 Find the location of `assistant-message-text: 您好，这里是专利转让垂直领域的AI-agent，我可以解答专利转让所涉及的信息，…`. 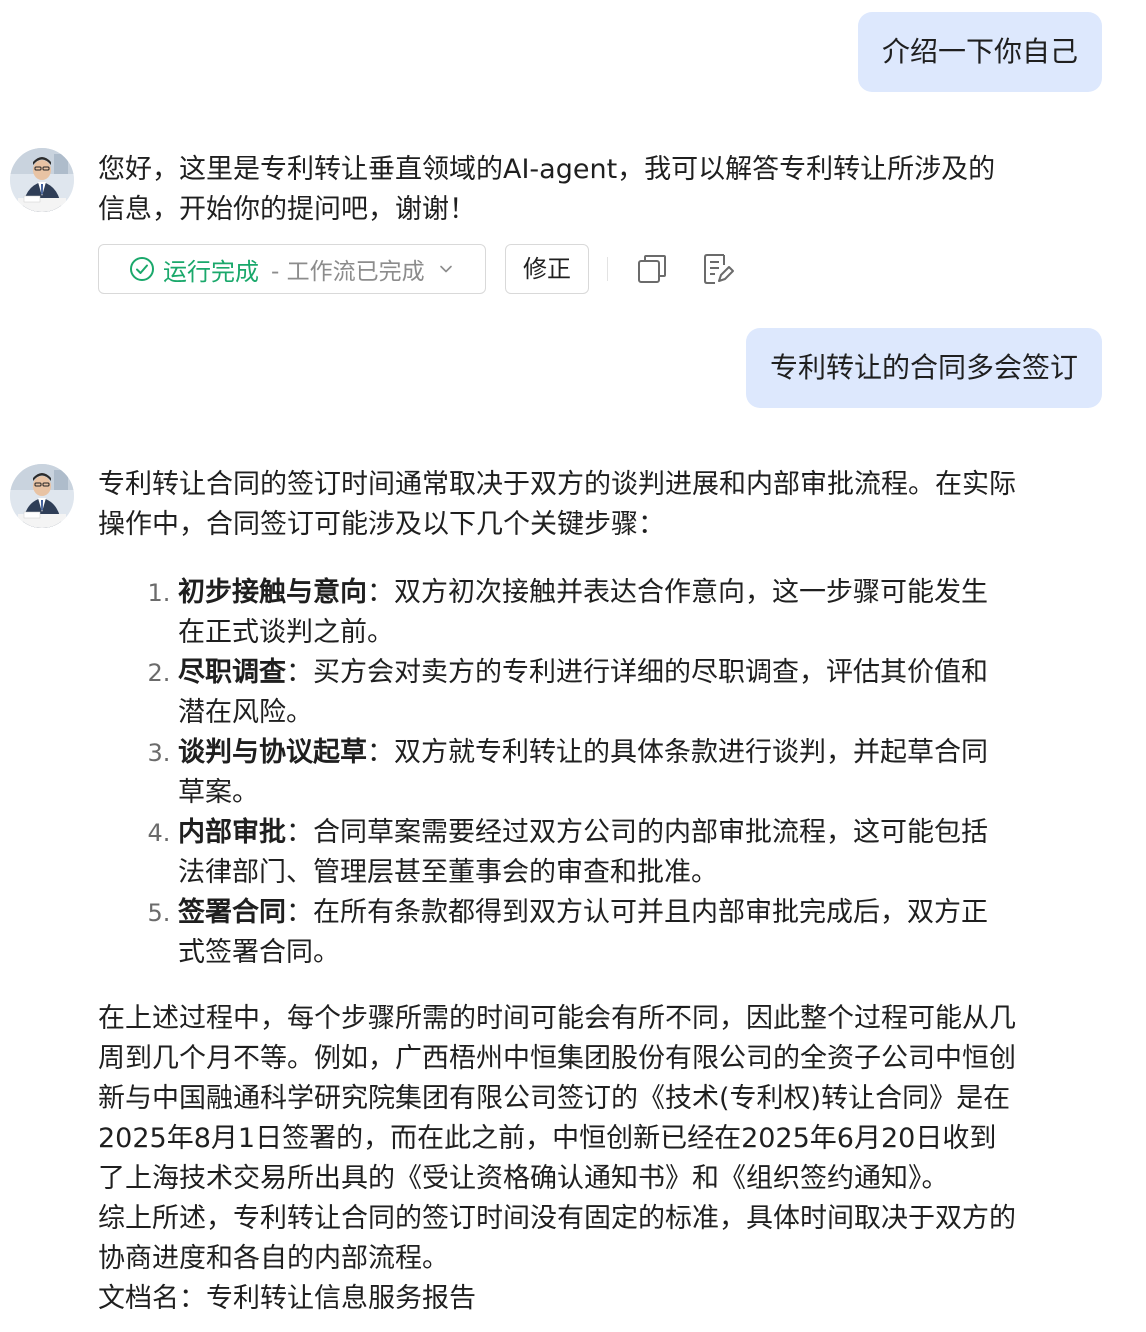

assistant-message-text: 您好，这里是专利转让垂直领域的AI-agent，我可以解答专利转让所涉及的信息，… is located at coordinates (547, 189).